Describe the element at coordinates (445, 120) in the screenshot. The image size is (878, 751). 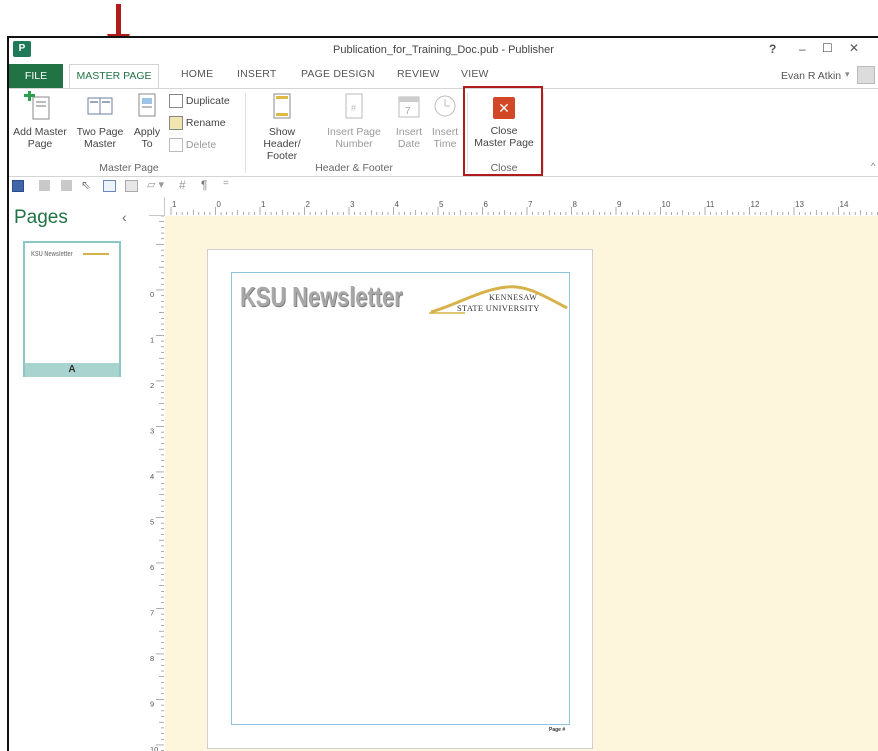
I see `insert-time-button: Insert Time` at that location.